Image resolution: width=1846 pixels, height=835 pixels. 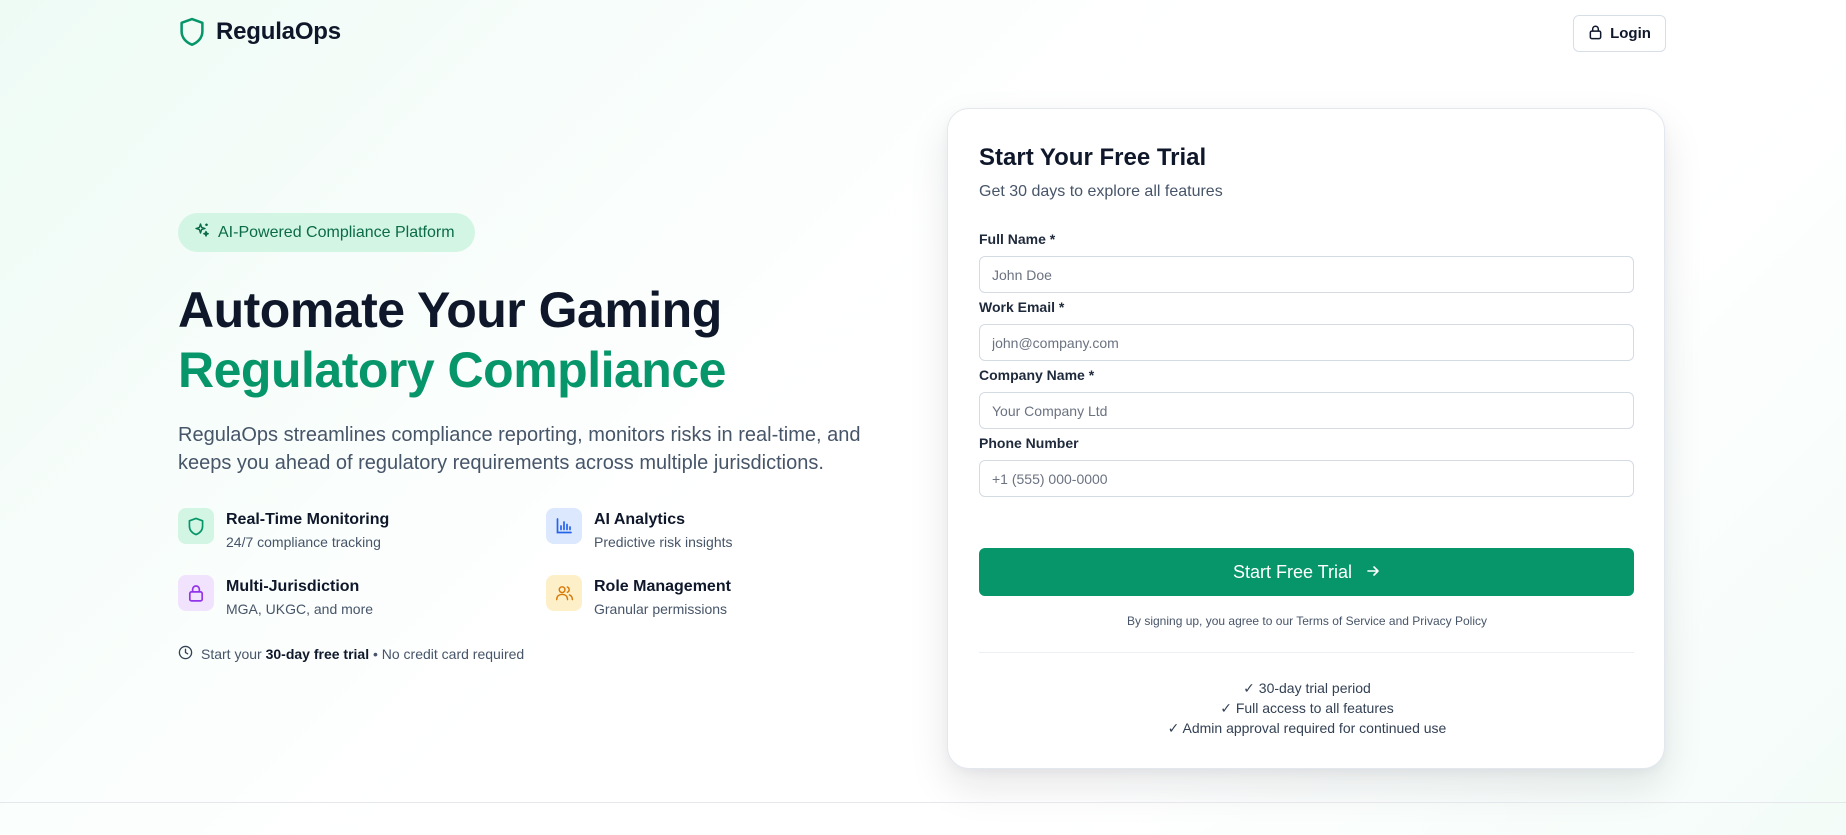 I want to click on shield-icon, so click(x=196, y=526).